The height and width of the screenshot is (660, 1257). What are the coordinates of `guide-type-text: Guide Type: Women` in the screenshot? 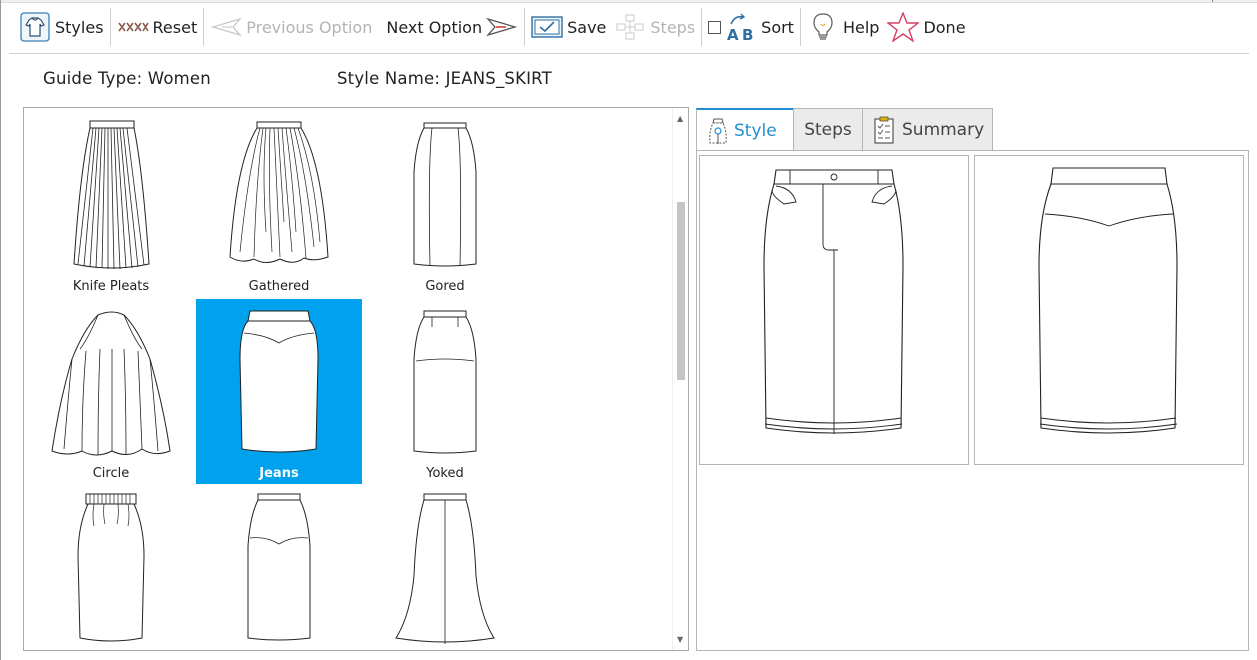 It's located at (127, 78).